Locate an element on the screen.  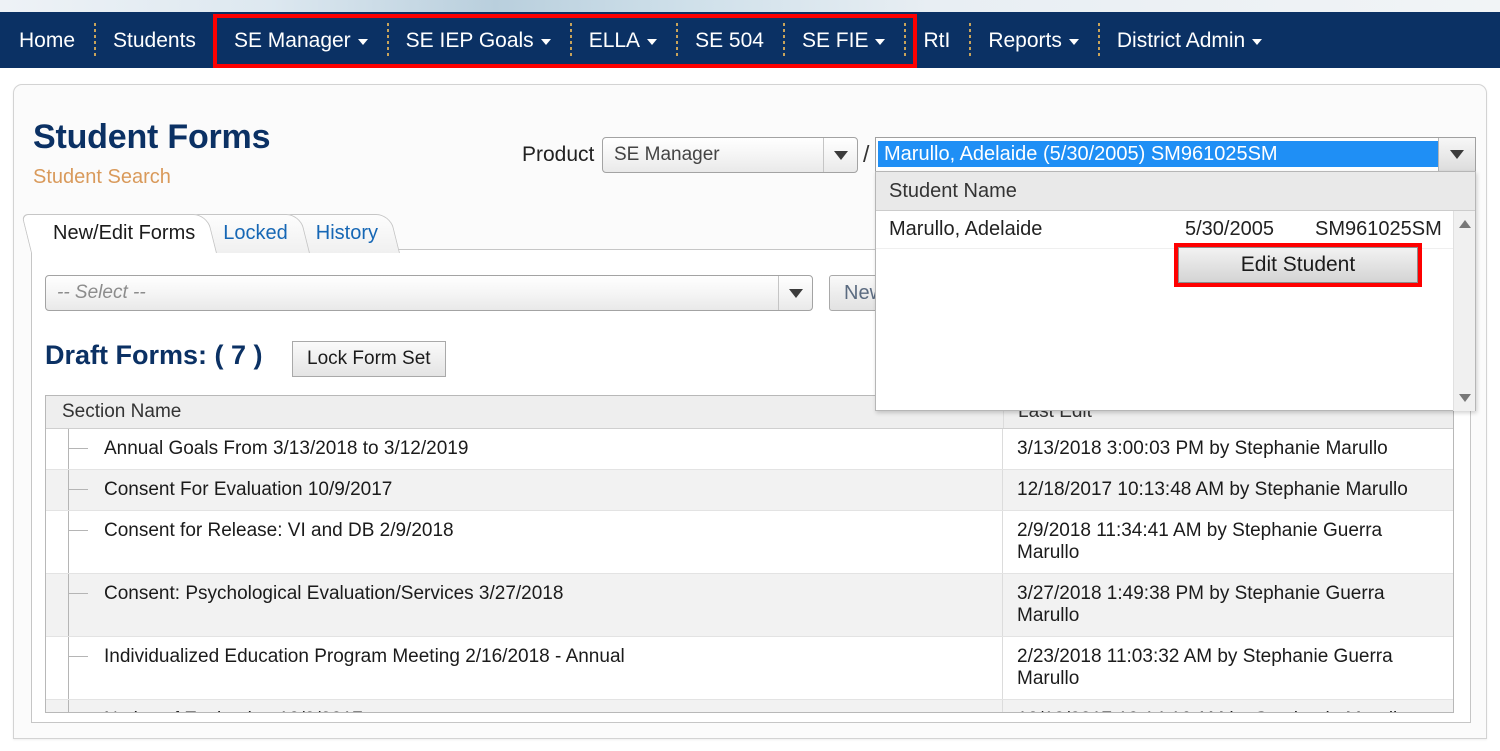
nav-item-district-admin: District Admin is located at coordinates (1189, 40).